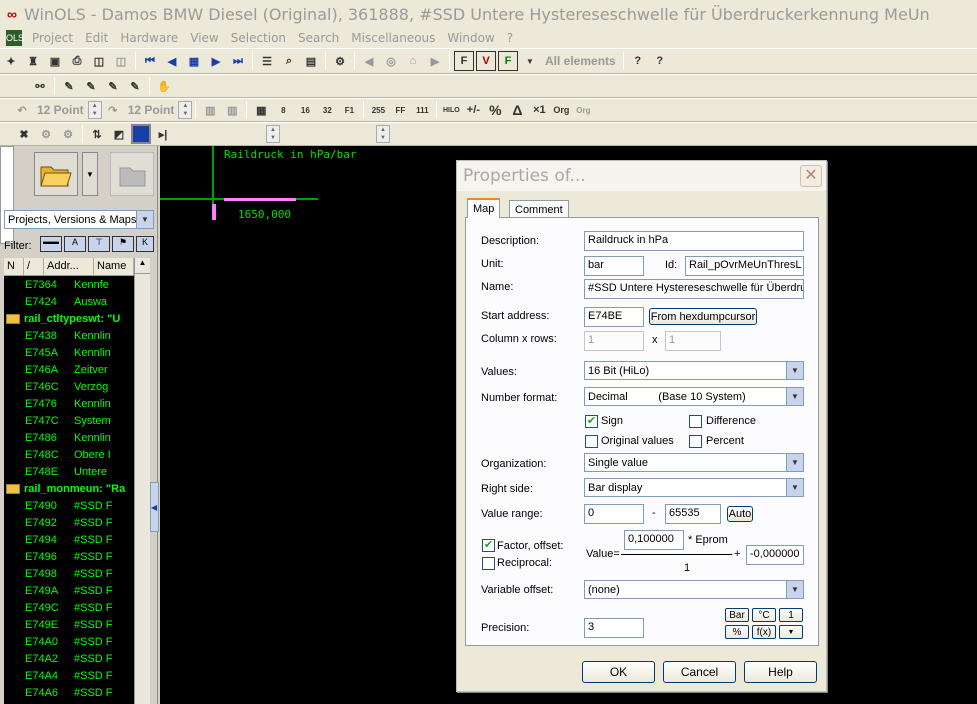 Image resolution: width=977 pixels, height=704 pixels. Describe the element at coordinates (113, 110) in the screenshot. I see `font2-icon: ↷` at that location.